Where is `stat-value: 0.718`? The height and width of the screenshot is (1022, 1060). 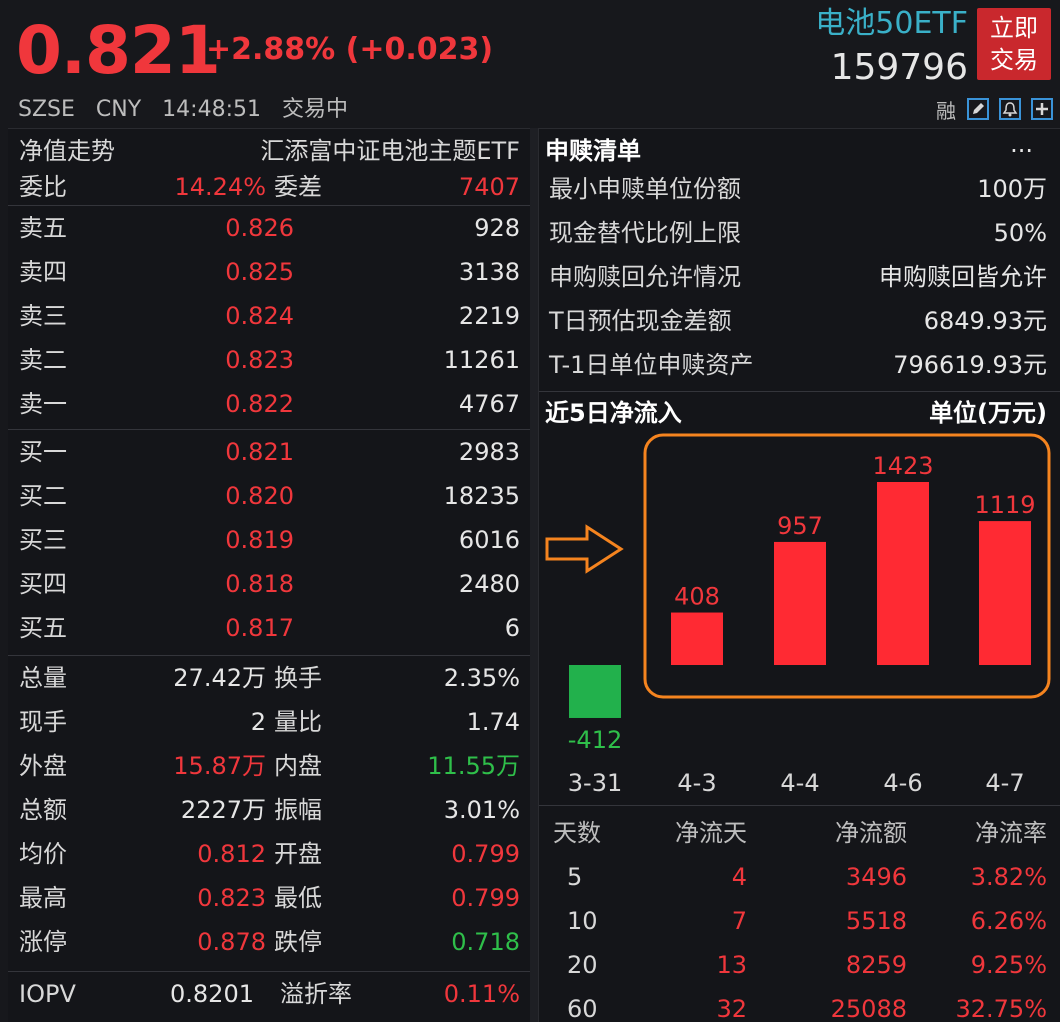 stat-value: 0.718 is located at coordinates (485, 942).